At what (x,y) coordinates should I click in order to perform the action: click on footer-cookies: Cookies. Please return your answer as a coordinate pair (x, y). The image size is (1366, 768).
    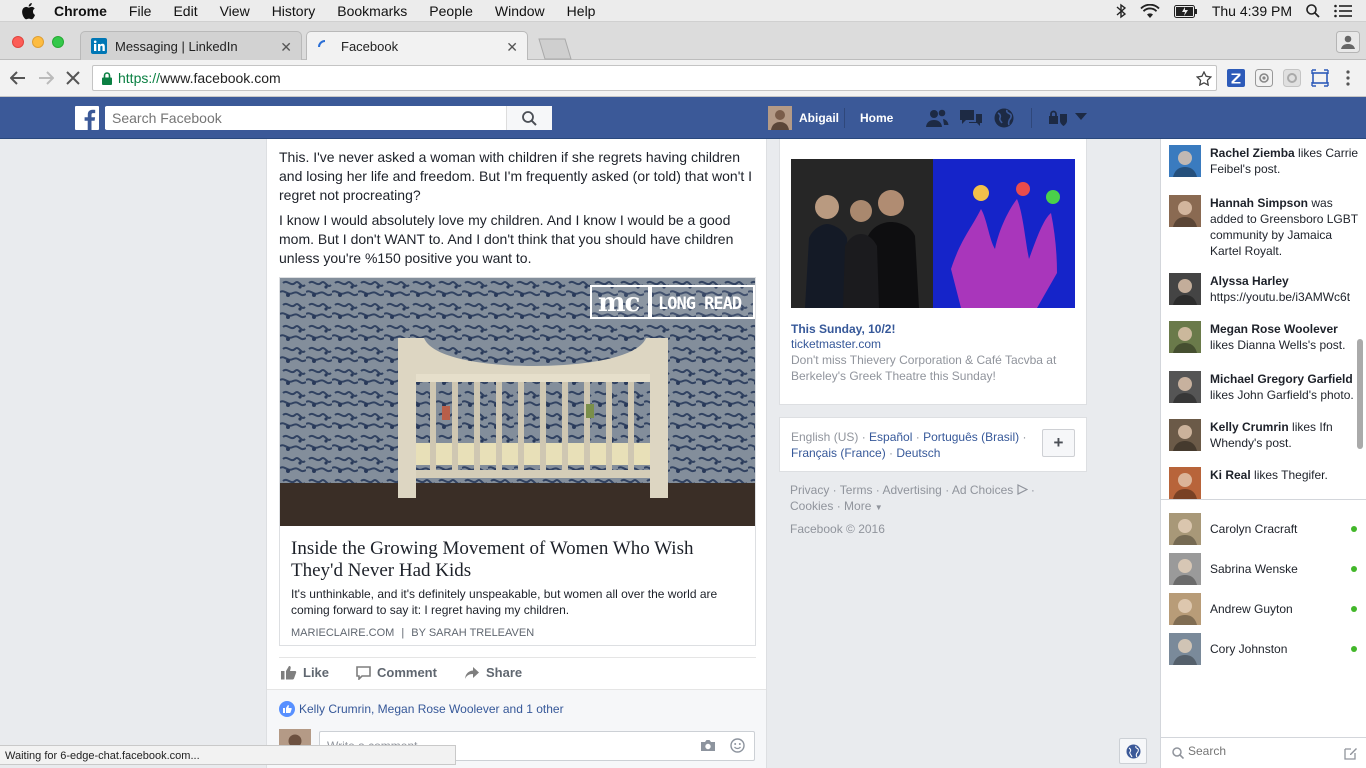
    Looking at the image, I should click on (811, 506).